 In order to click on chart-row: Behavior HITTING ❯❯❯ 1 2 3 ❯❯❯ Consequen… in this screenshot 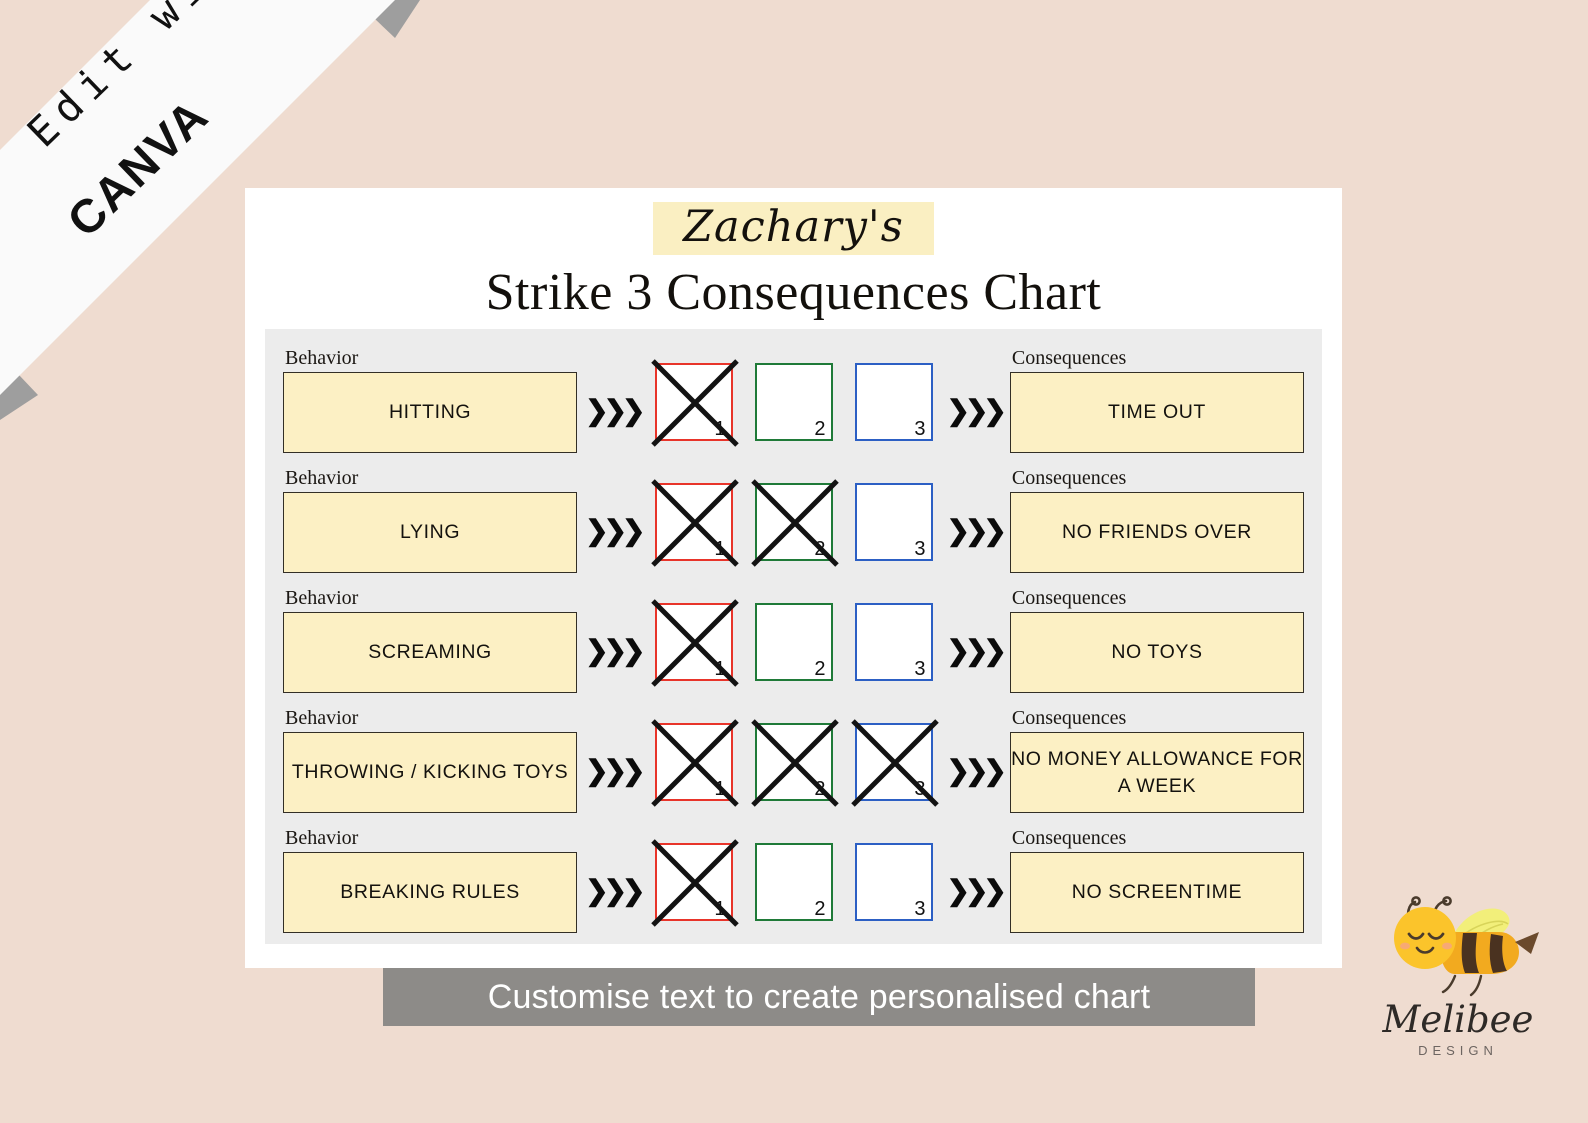, I will do `click(793, 398)`.